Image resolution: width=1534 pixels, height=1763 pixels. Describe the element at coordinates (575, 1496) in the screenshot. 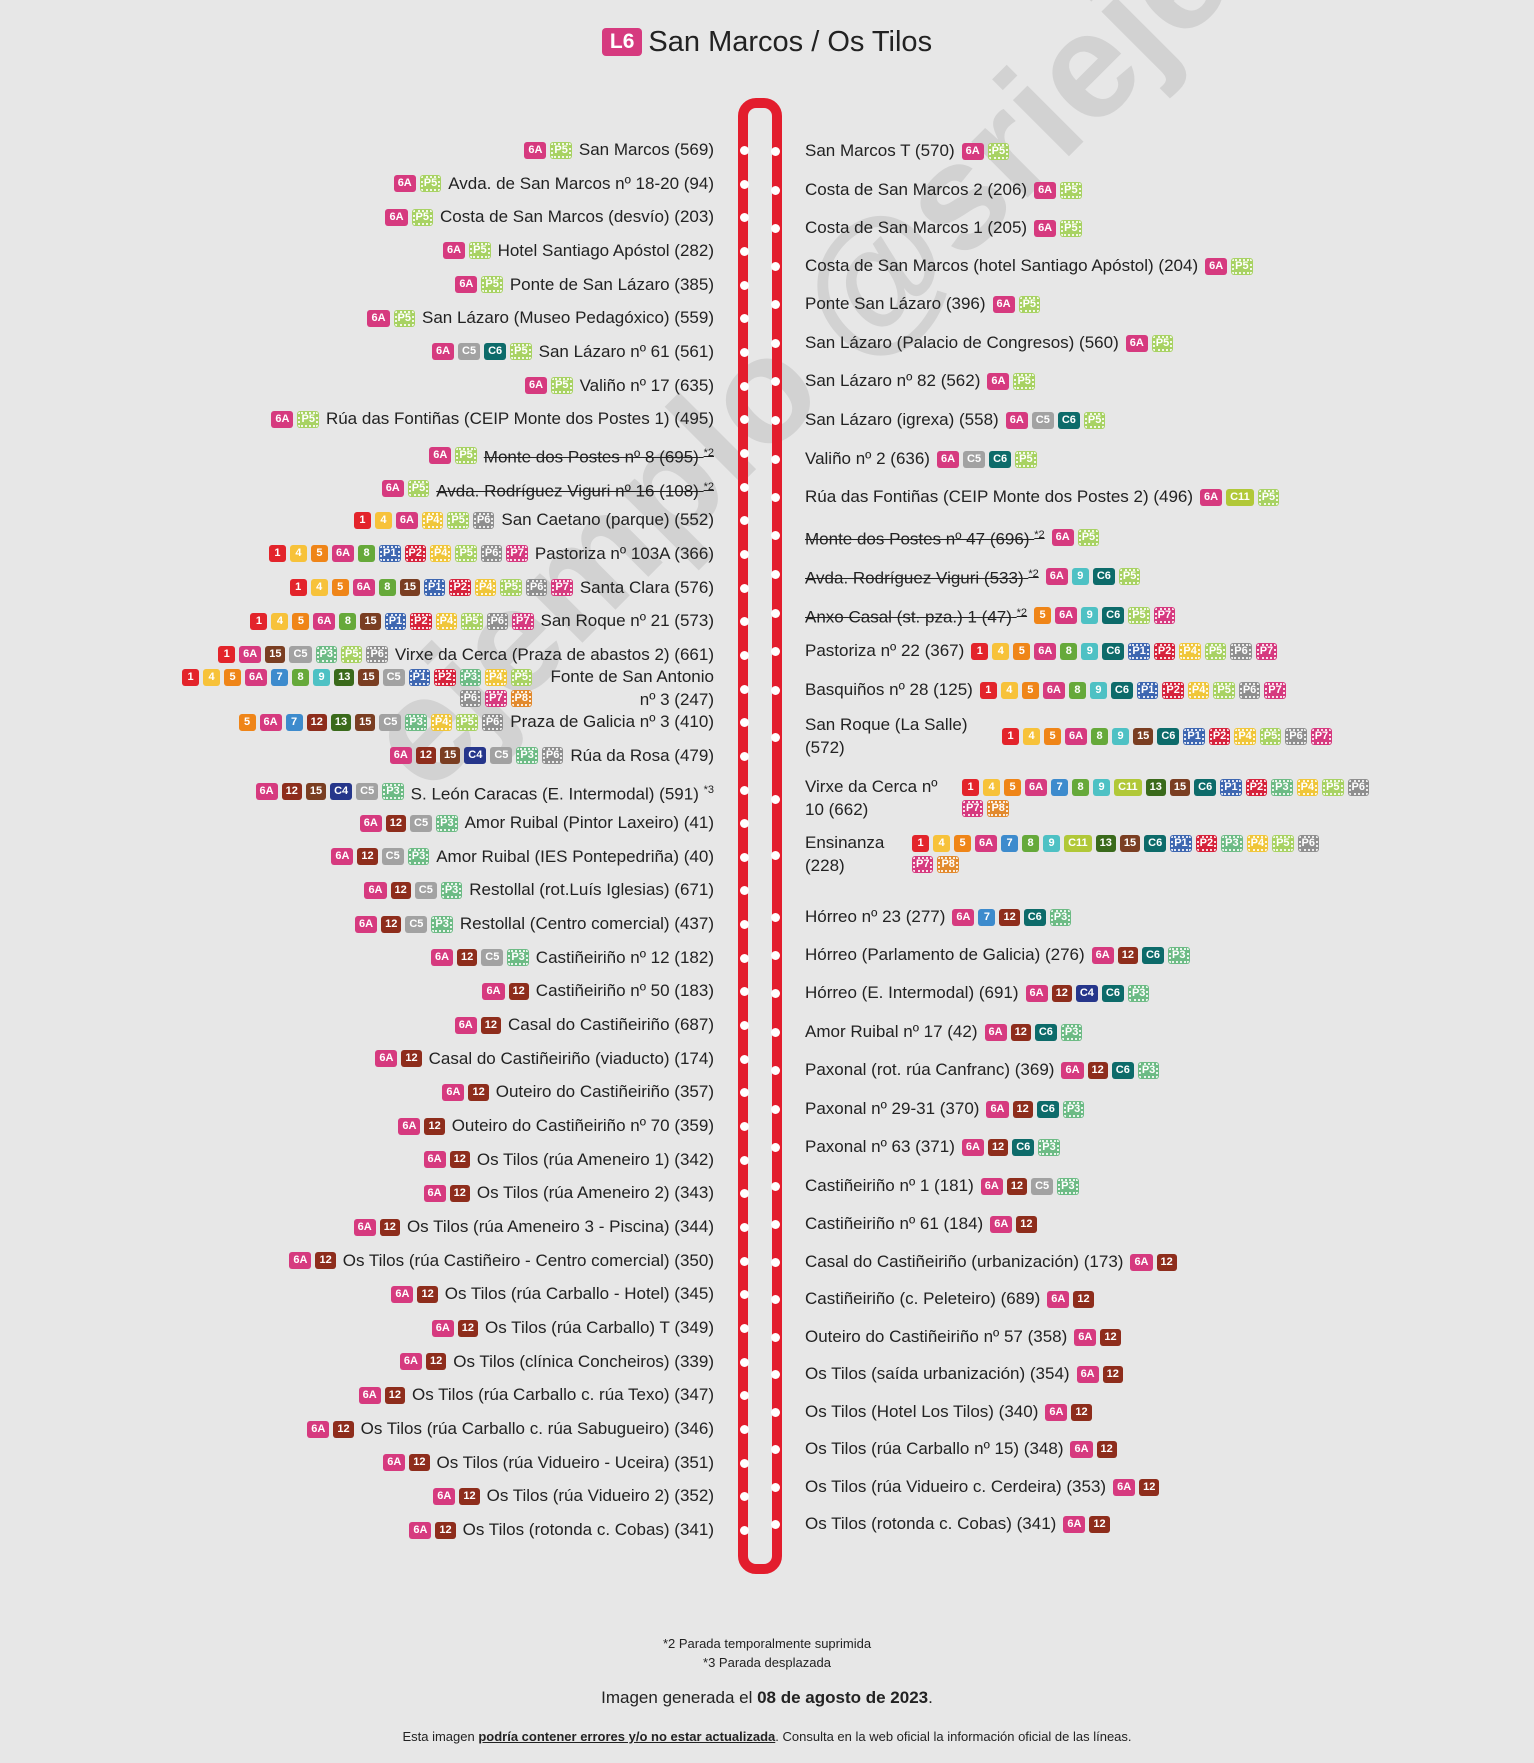

I see `stop-row: 6A 12 Os Tilos (rúa Vidueiro 2) (352)` at that location.